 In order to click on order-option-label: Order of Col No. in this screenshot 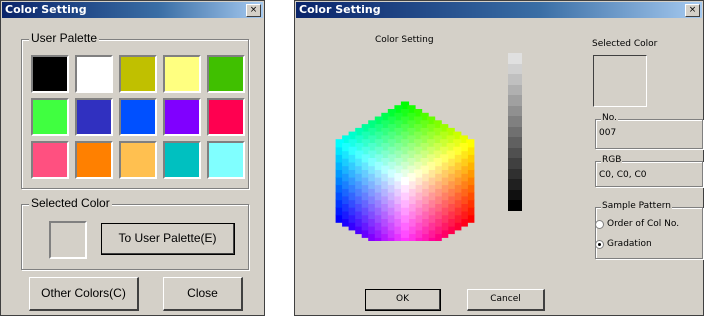, I will do `click(643, 224)`.